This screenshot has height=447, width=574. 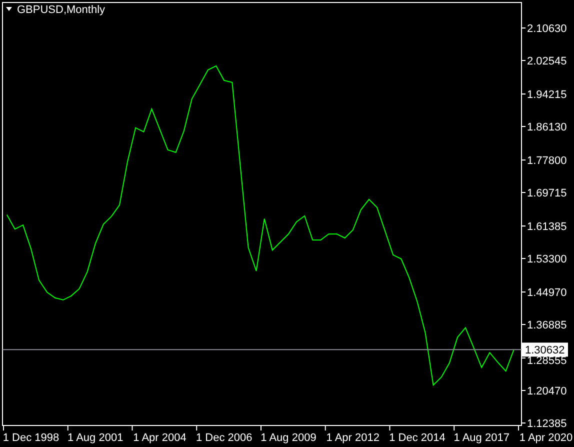 What do you see at coordinates (353, 438) in the screenshot?
I see `x-tick-label: 1 Apr 2012` at bounding box center [353, 438].